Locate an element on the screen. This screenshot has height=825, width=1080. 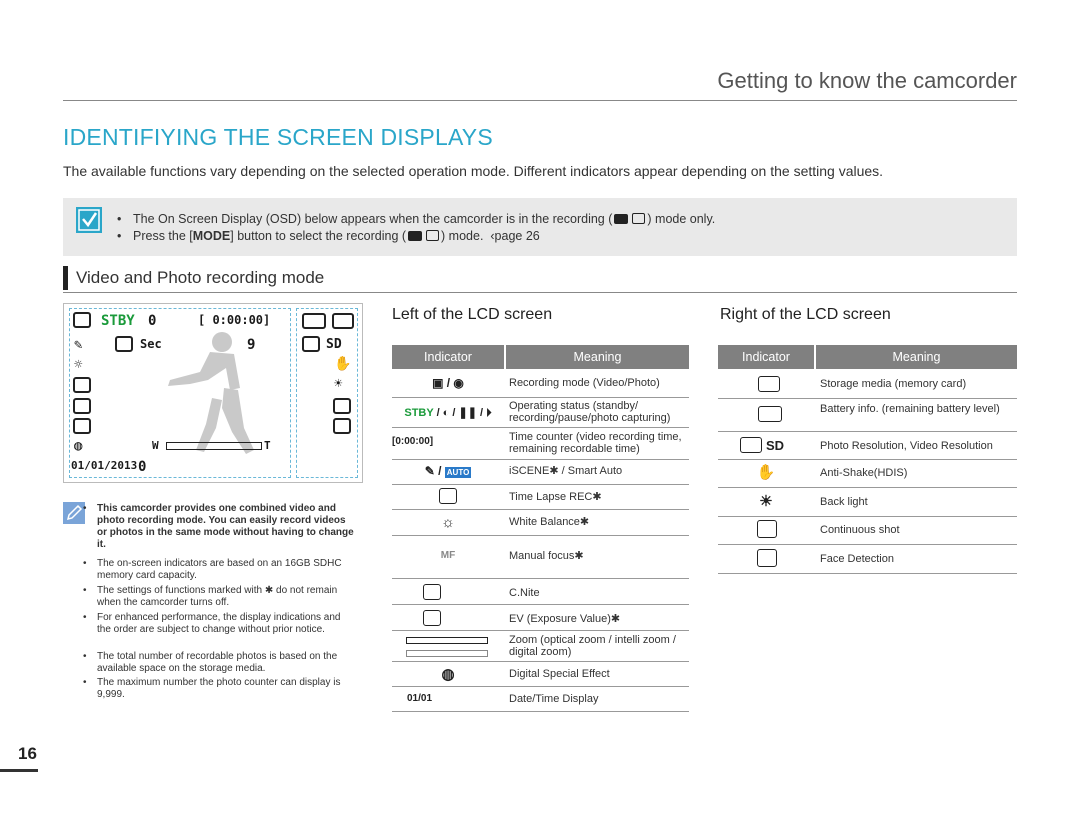
time-counter-icon: [0:00:00] is located at coordinates (413, 441).